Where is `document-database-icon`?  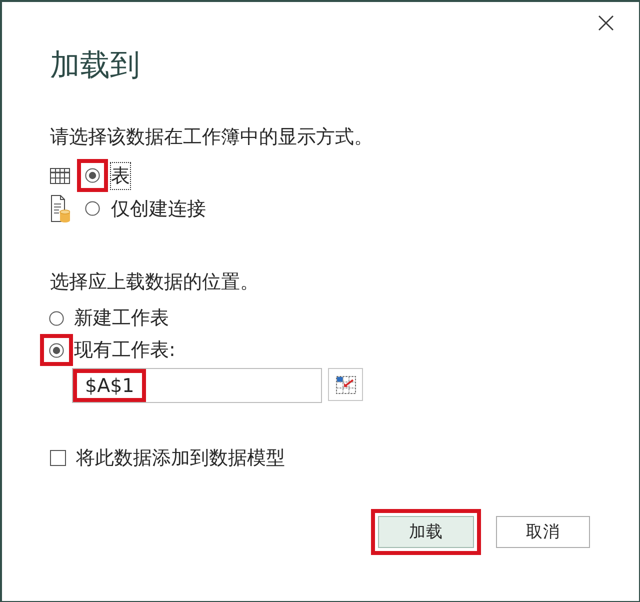 document-database-icon is located at coordinates (60, 208).